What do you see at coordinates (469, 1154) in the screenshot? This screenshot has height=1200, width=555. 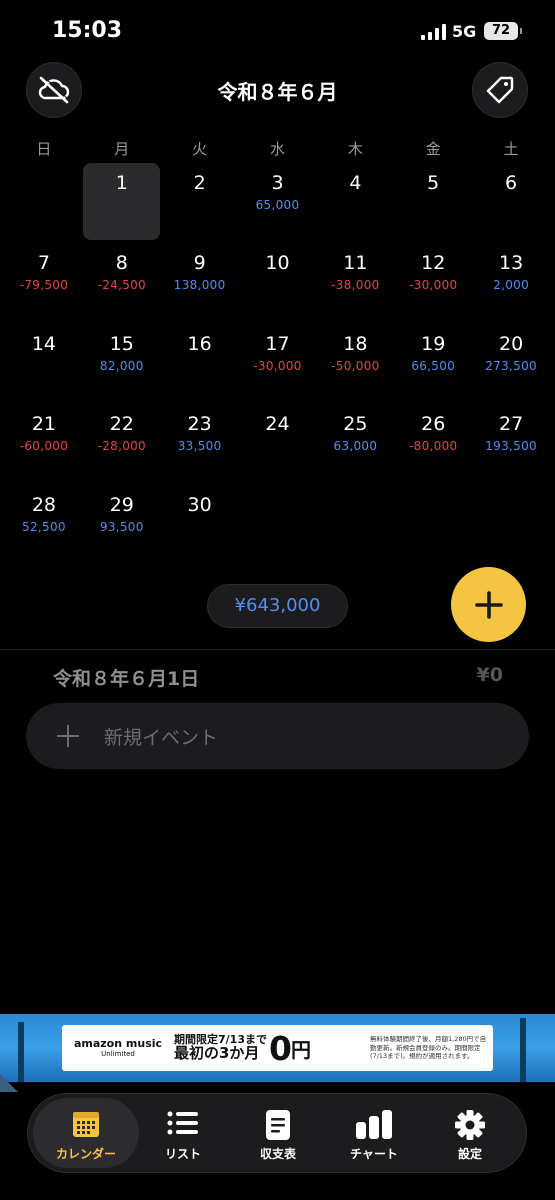 I see `tab-label: 設定` at bounding box center [469, 1154].